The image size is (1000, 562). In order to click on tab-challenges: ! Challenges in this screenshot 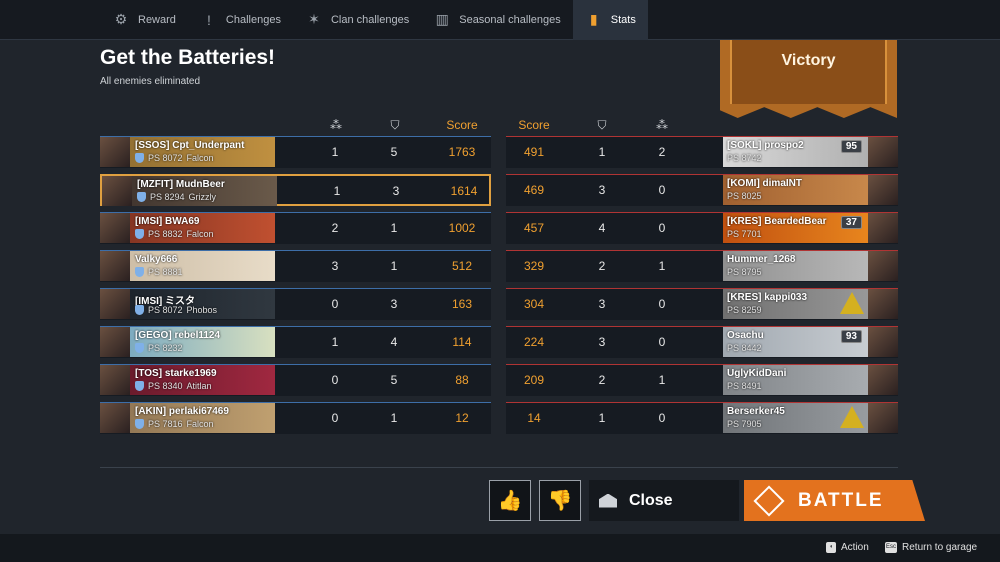, I will do `click(240, 20)`.